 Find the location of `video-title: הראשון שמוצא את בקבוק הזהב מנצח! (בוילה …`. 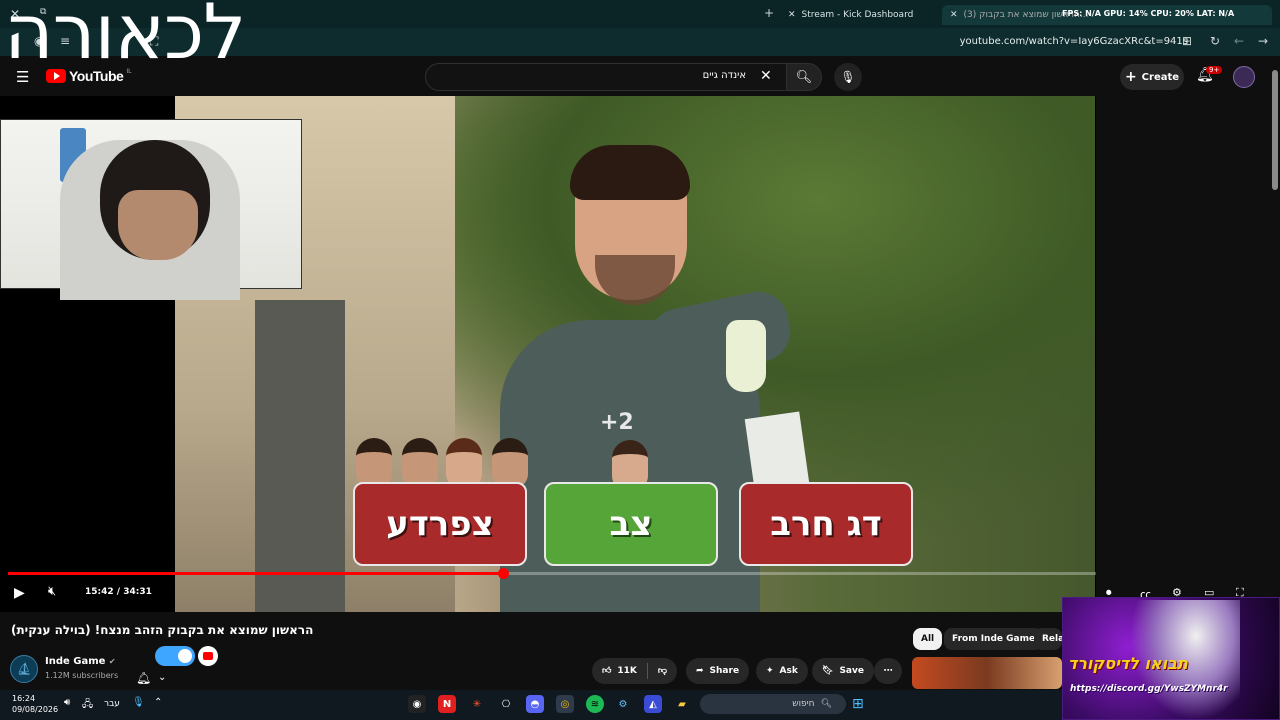

video-title: הראשון שמוצא את בקבוק הזהב מנצח! (בוילה … is located at coordinates (162, 630).